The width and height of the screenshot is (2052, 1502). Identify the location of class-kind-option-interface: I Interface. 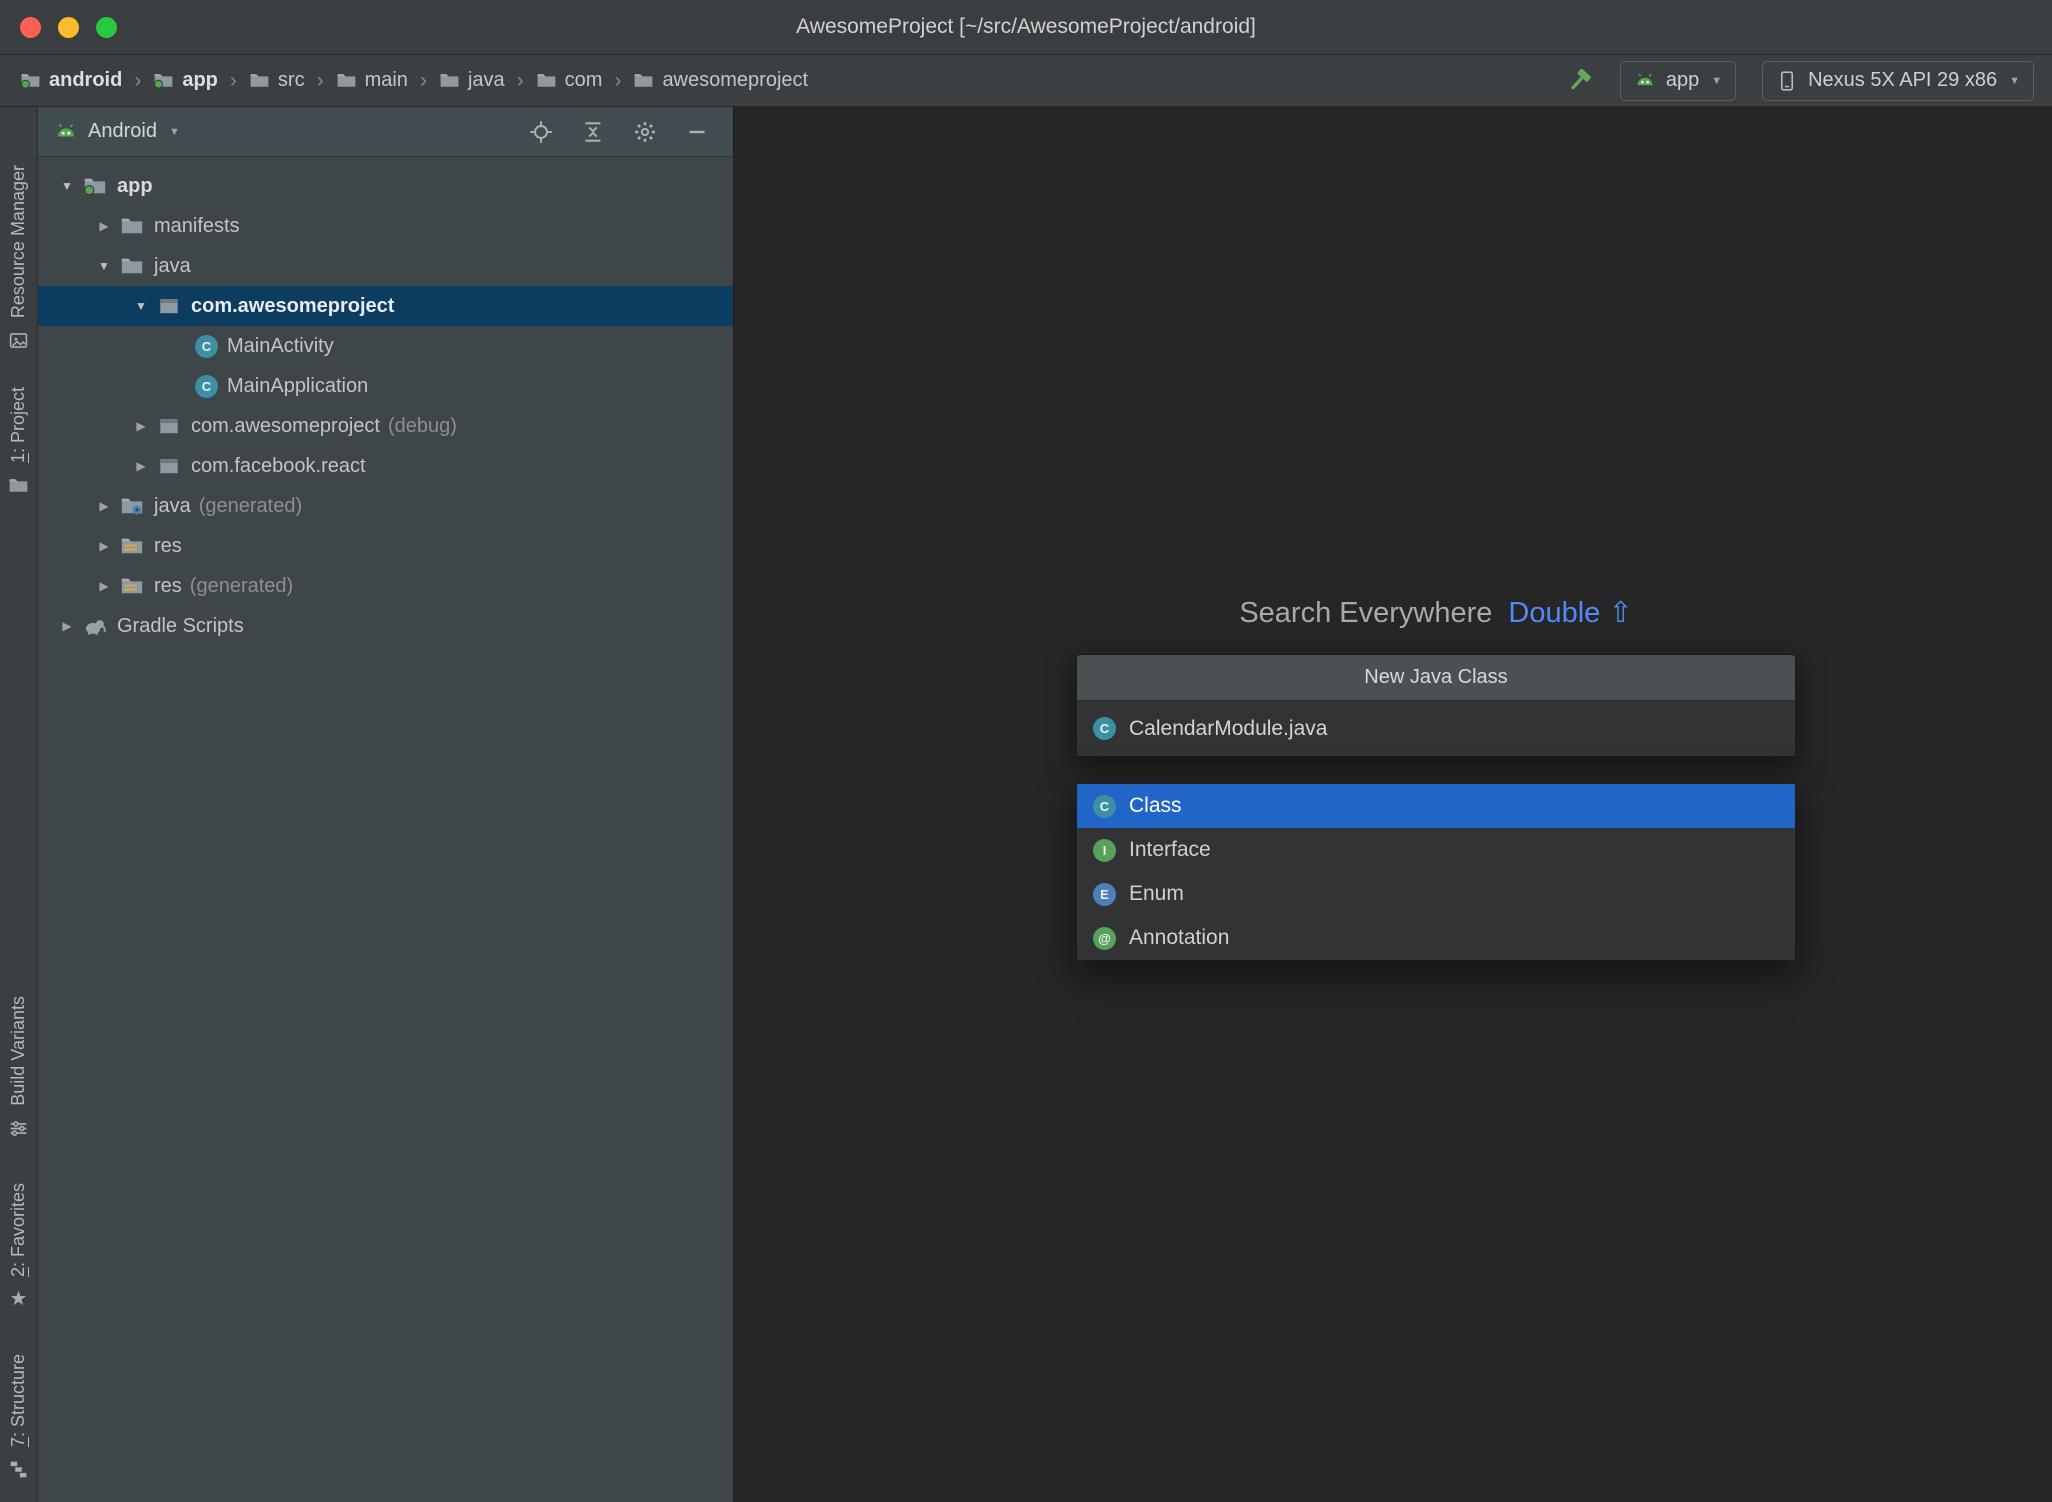
(1436, 850).